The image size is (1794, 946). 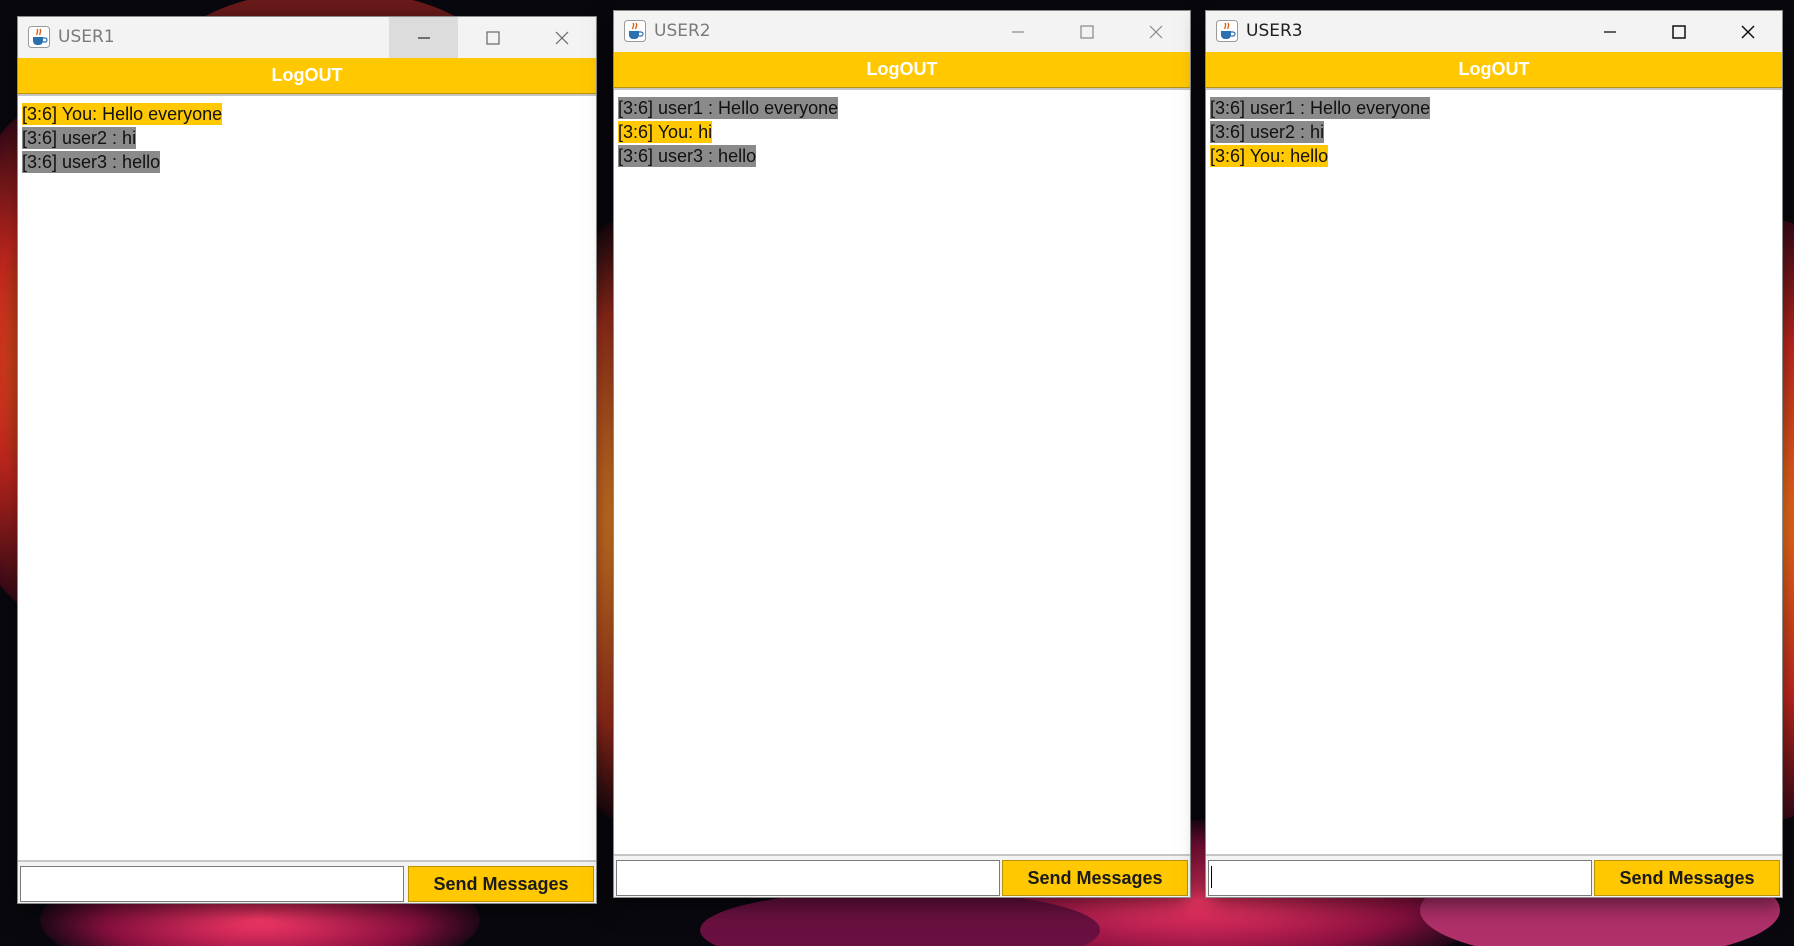 What do you see at coordinates (902, 132) in the screenshot?
I see `chat-message: [3:6] You: hi` at bounding box center [902, 132].